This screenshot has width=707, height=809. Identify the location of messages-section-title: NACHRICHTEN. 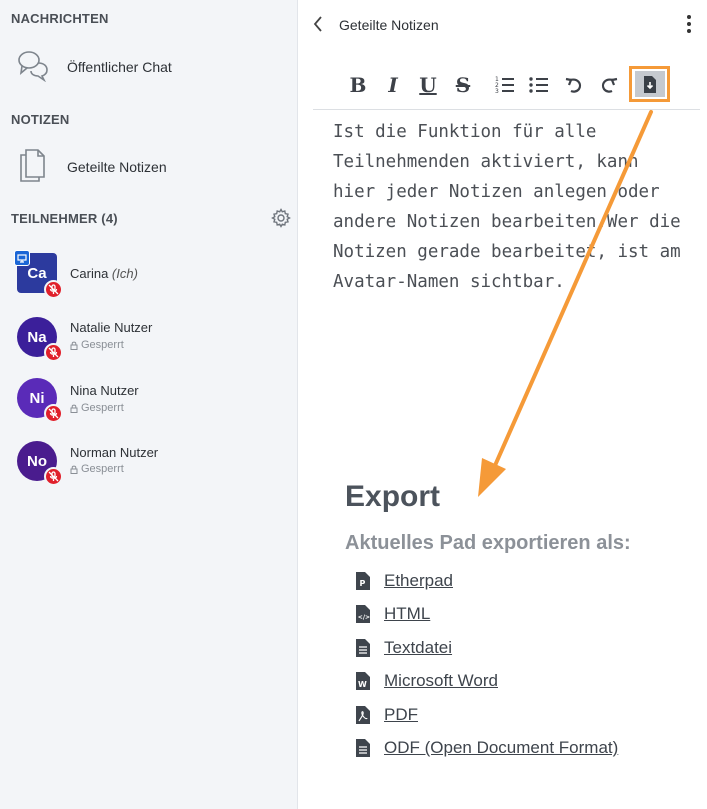
(60, 18).